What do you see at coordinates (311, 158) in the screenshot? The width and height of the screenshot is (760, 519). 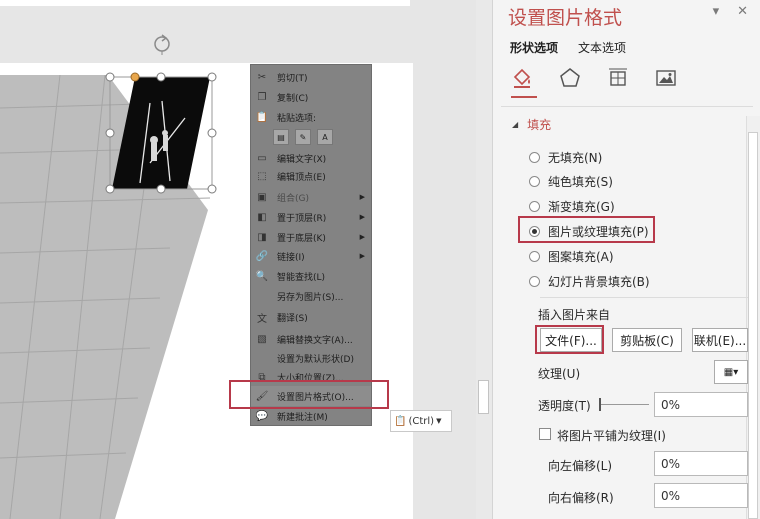 I see `menu-item-edit-text: ▭ 编辑文字(X)` at bounding box center [311, 158].